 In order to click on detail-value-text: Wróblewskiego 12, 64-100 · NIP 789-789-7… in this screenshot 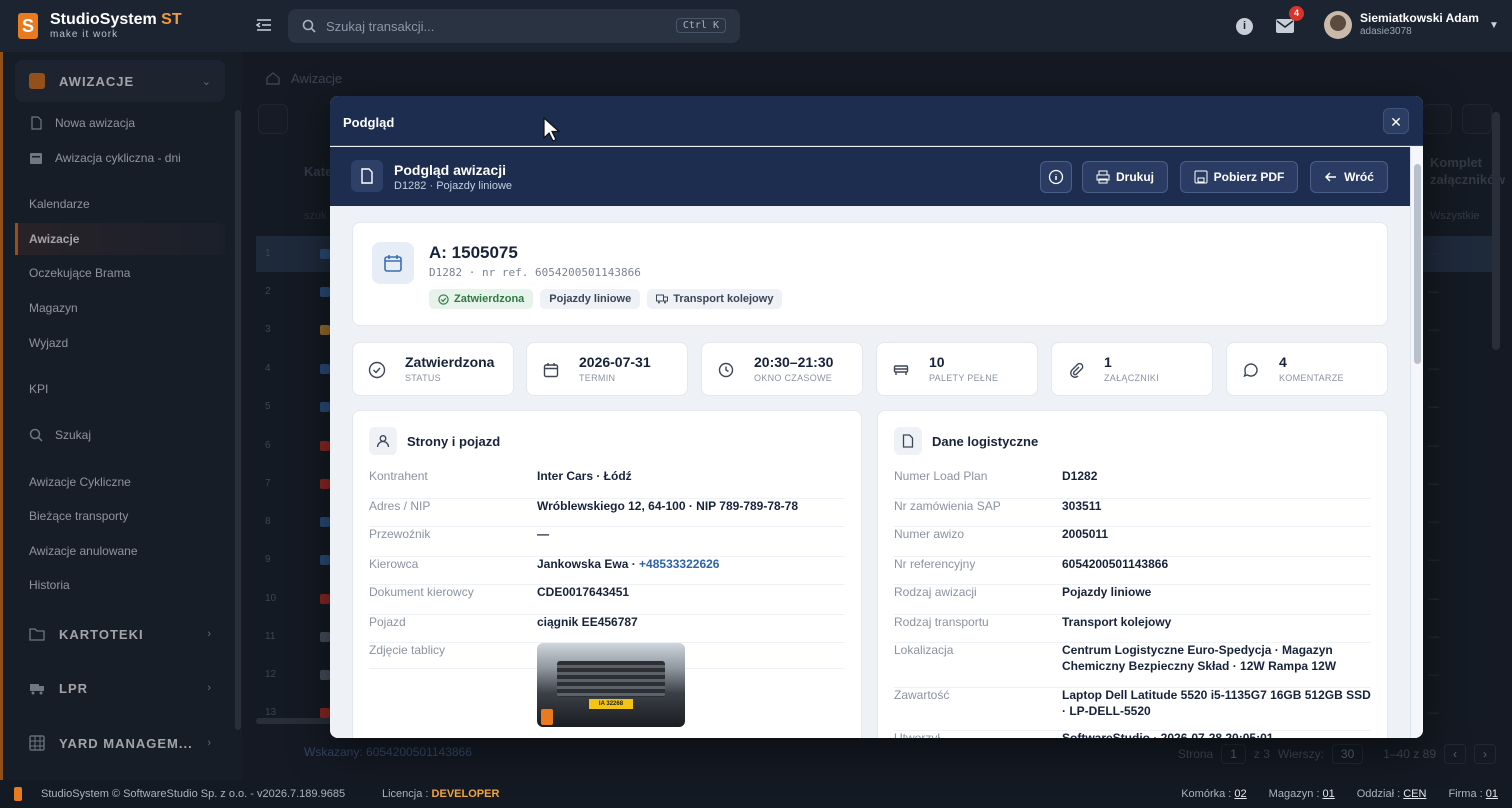, I will do `click(668, 506)`.